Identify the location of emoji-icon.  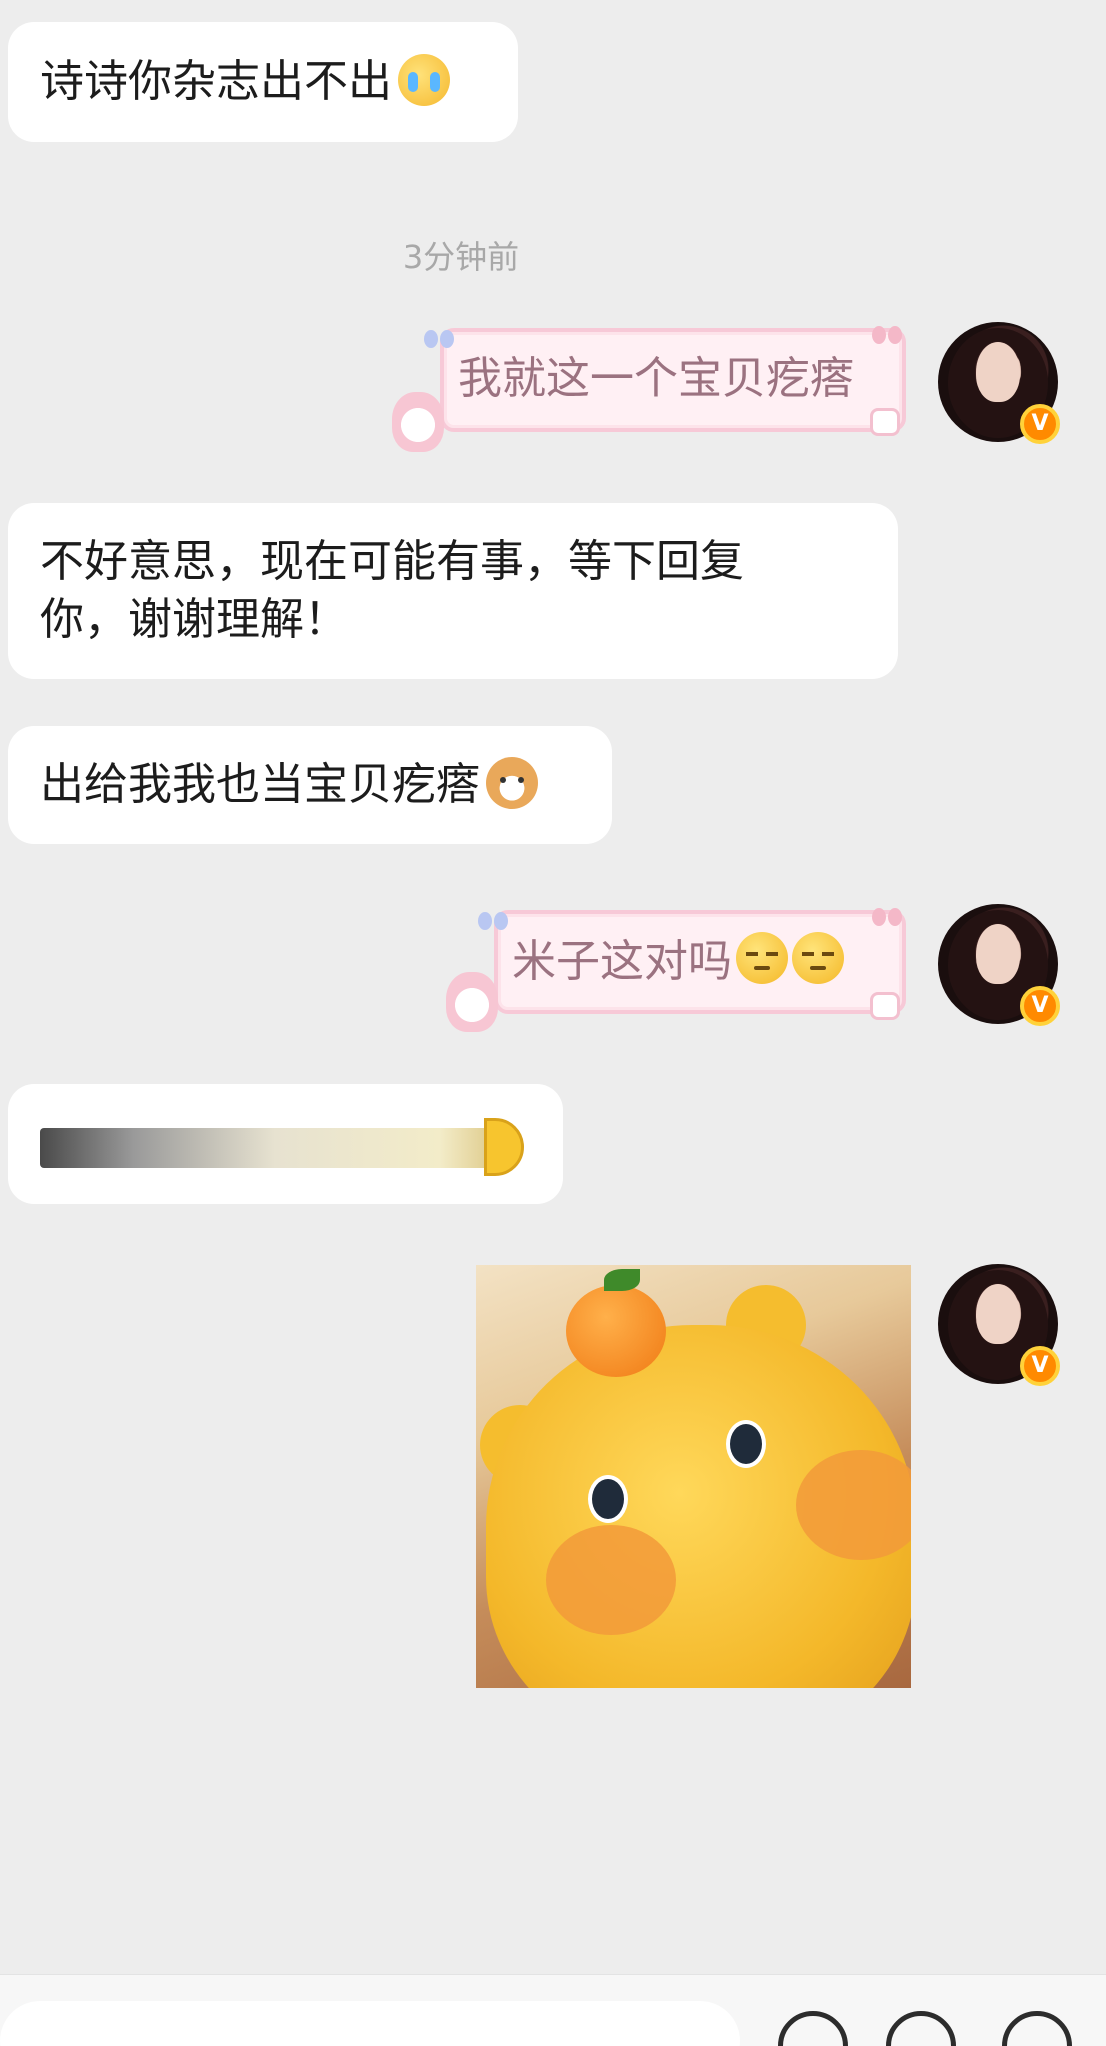
(813, 2028).